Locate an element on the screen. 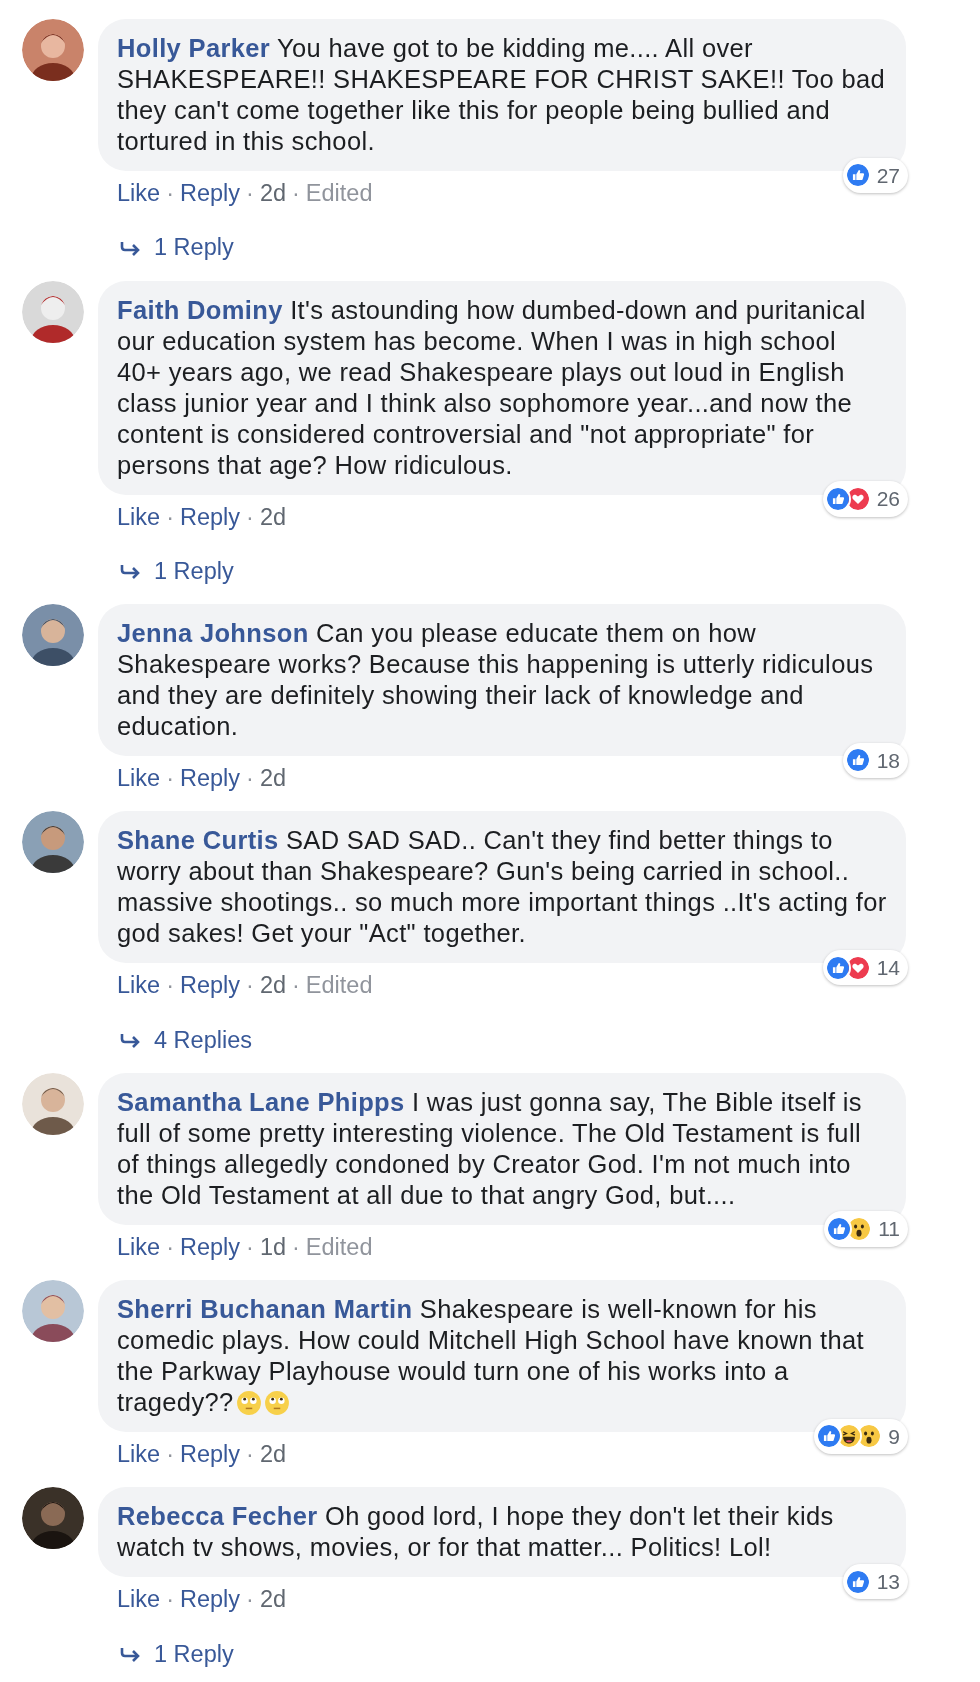 This screenshot has height=1682, width=980. comment-text: Holly Parker You have got to be kidding me.... All over SHAKESPEARE!! SHAKESPEARE FOR CHRIST SAKE!! Too bad they can't come together like this for people being bullied and tortured in this school. is located at coordinates (502, 95).